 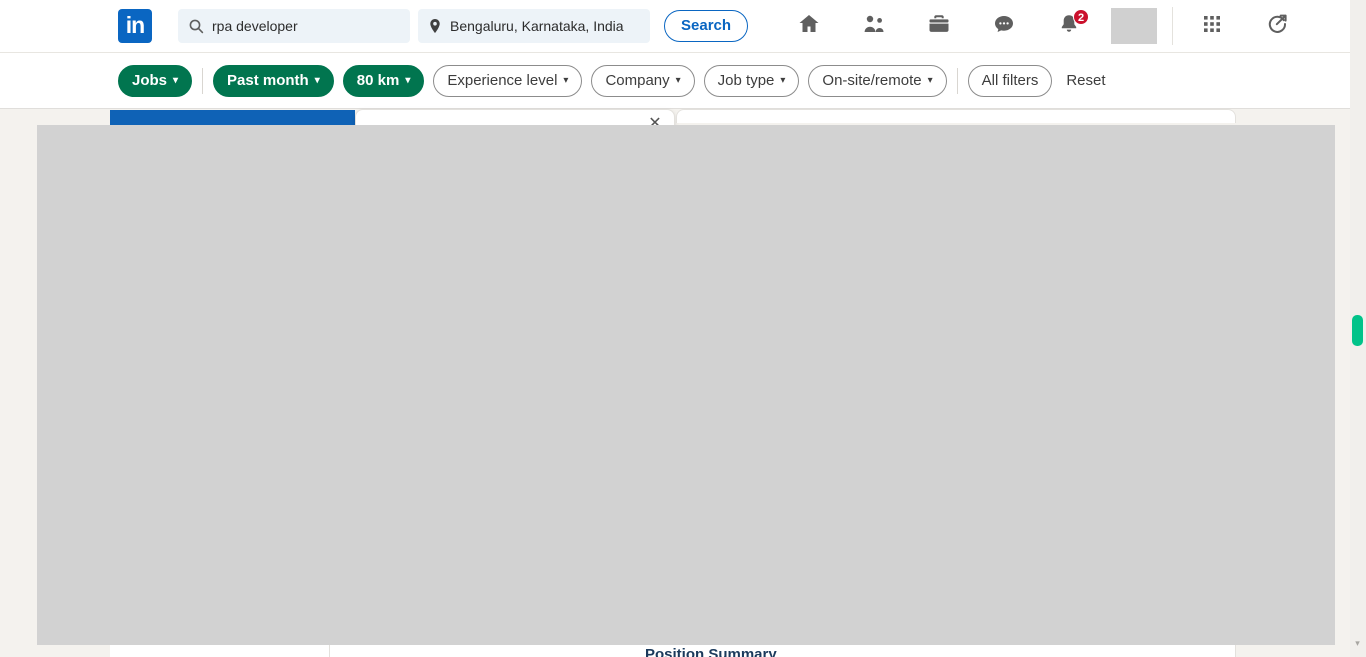 What do you see at coordinates (502, 80) in the screenshot?
I see `filter-experience-level-label: Experience level` at bounding box center [502, 80].